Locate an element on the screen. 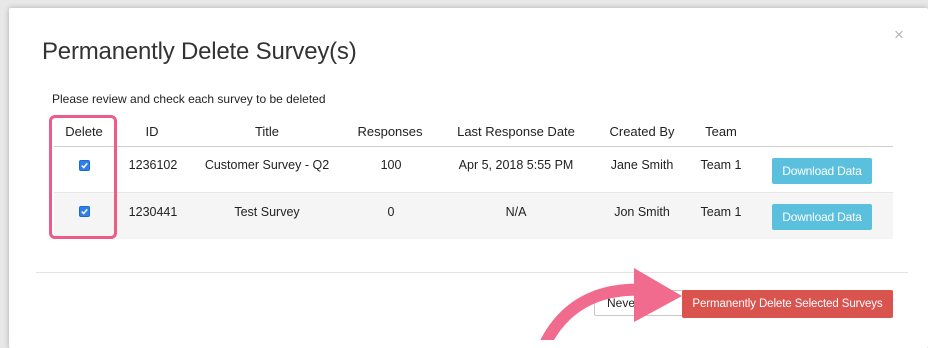 The width and height of the screenshot is (928, 348). permanently-delete-button: Permanently Delete Selected Surveys is located at coordinates (787, 304).